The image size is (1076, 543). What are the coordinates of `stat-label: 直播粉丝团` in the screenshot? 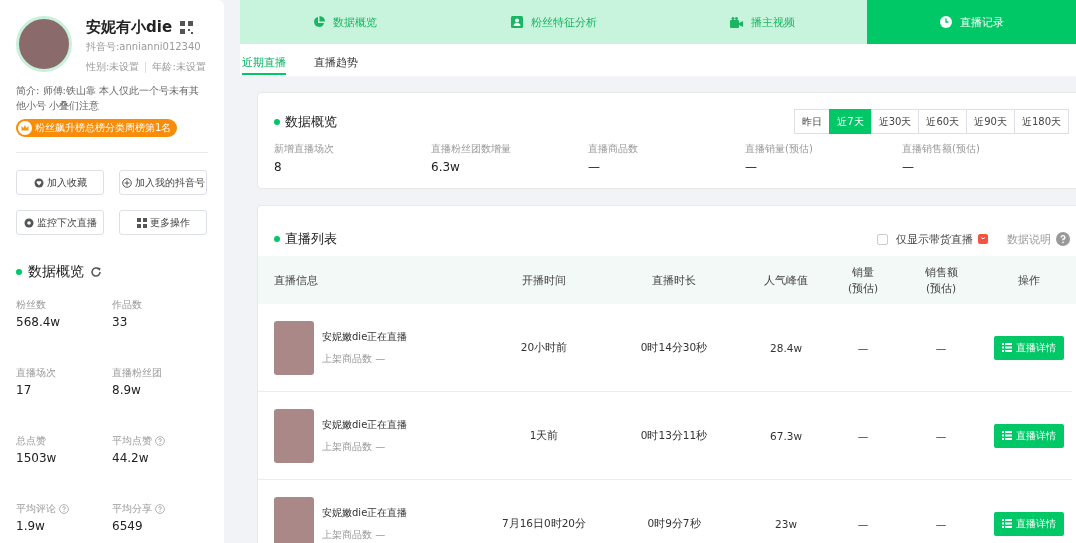 It's located at (137, 373).